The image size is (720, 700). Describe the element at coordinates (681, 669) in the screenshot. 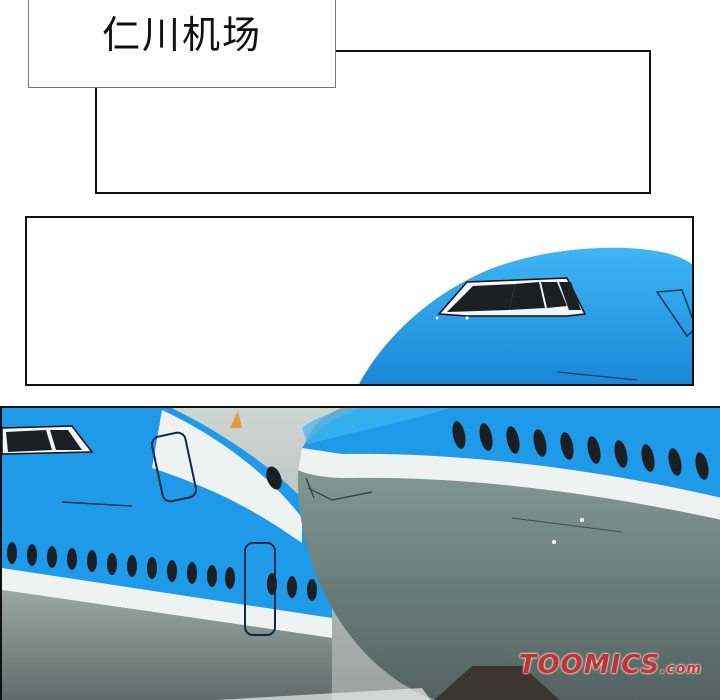

I see `watermark-suffix: .com` at that location.